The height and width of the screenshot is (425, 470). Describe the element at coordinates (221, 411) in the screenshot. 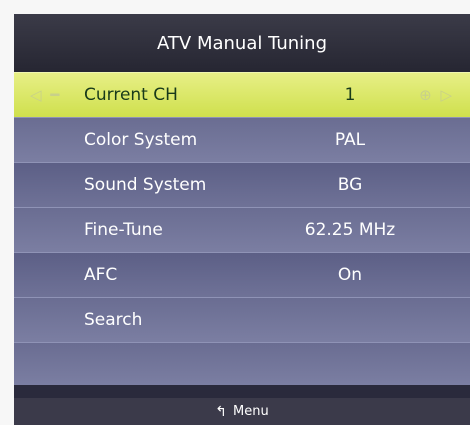

I see `menu-return-icon: ↰` at that location.